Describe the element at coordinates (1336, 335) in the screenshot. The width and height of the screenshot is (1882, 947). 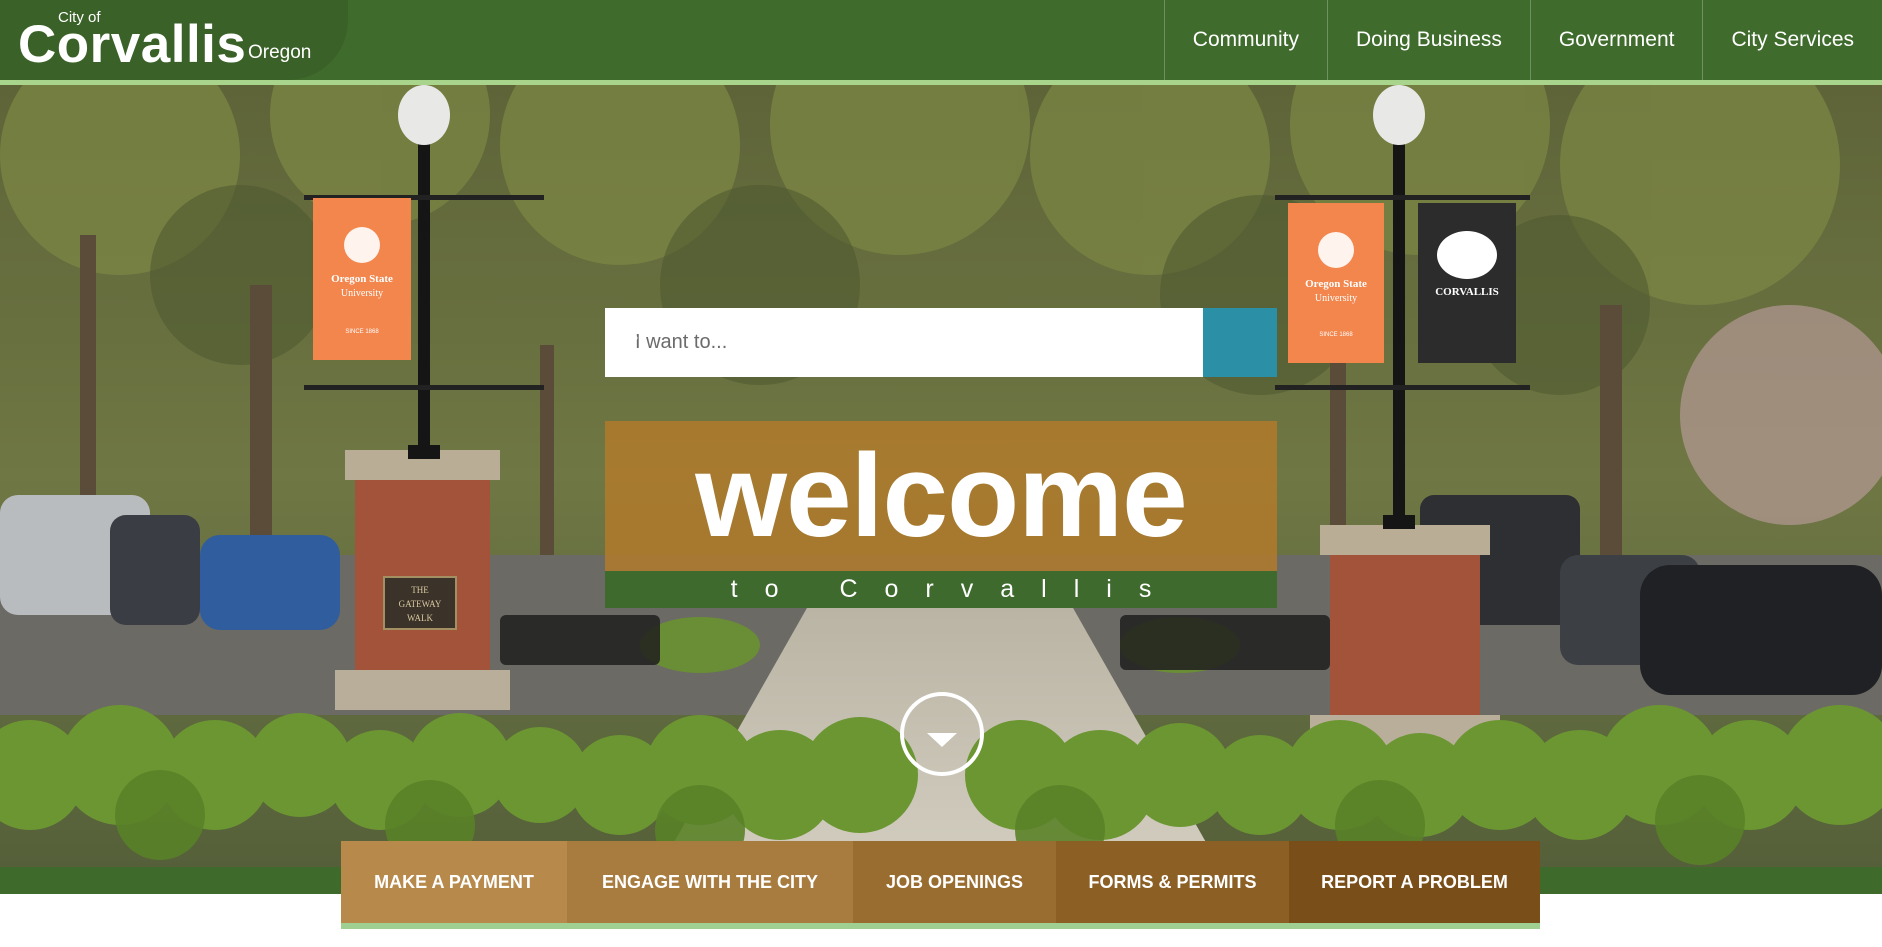
I see `banner-osu-since-2: SINCE 1868` at that location.